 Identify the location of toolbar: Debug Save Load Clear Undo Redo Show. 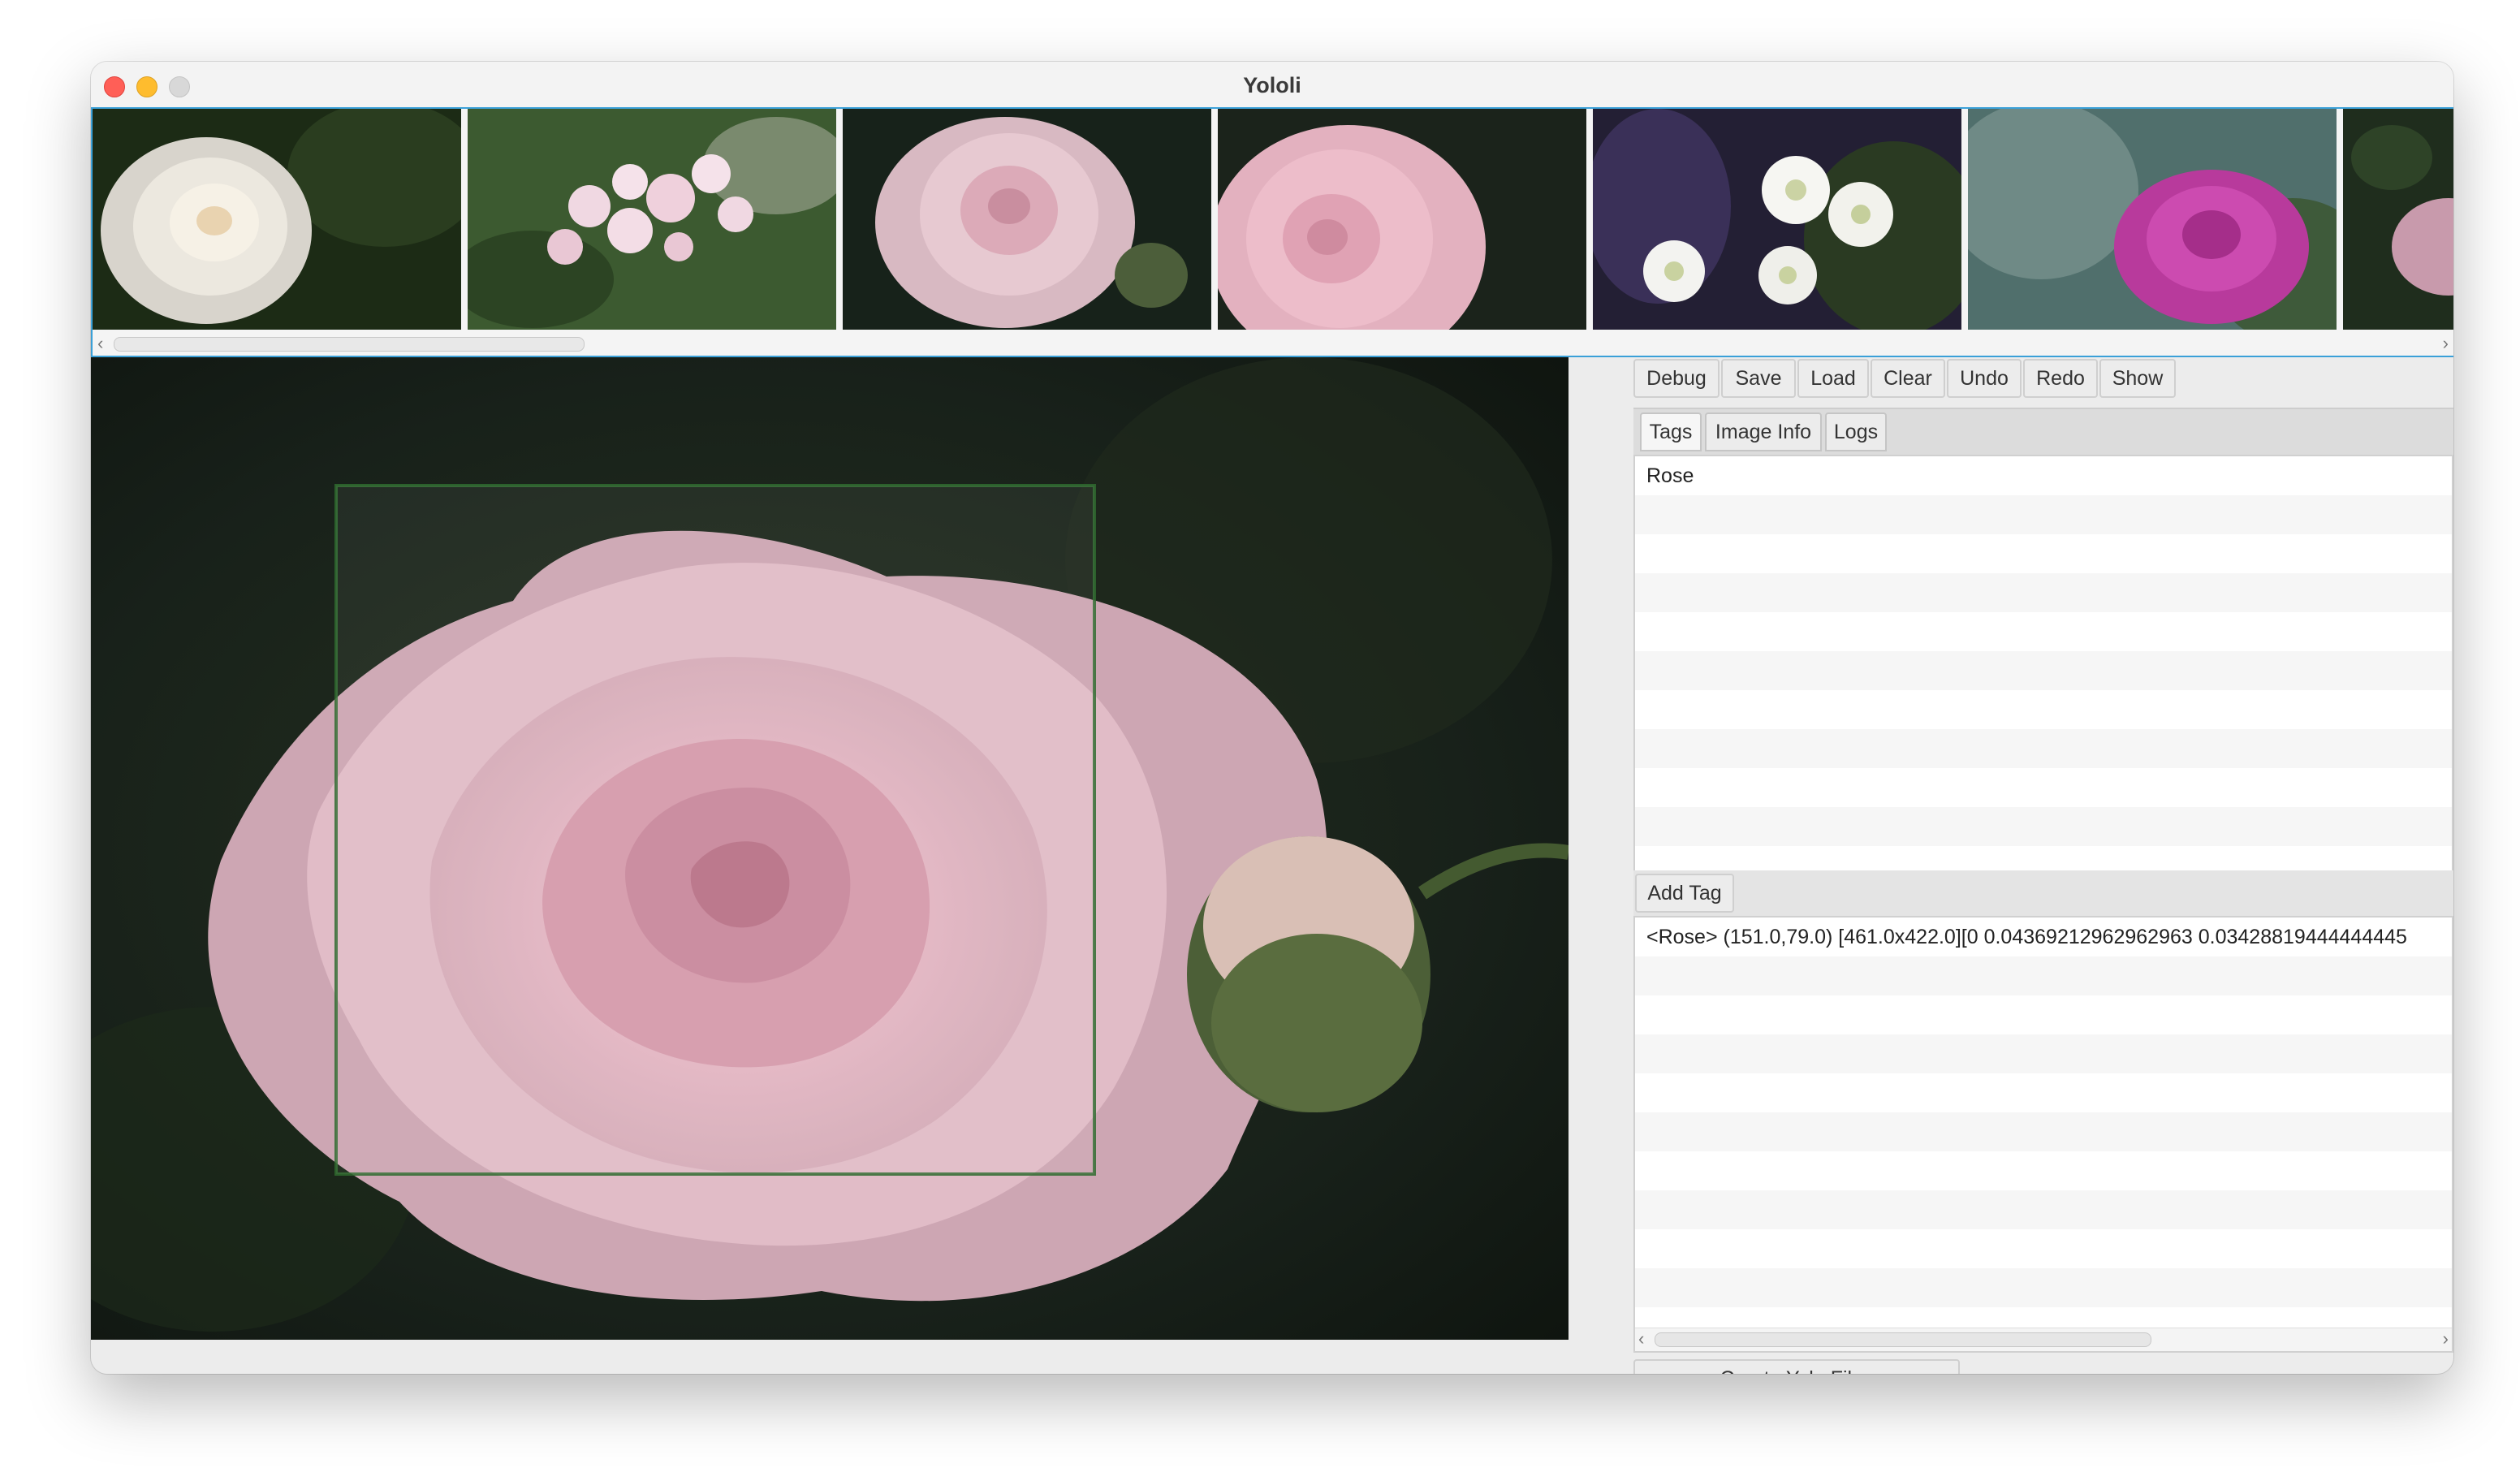
(2043, 378).